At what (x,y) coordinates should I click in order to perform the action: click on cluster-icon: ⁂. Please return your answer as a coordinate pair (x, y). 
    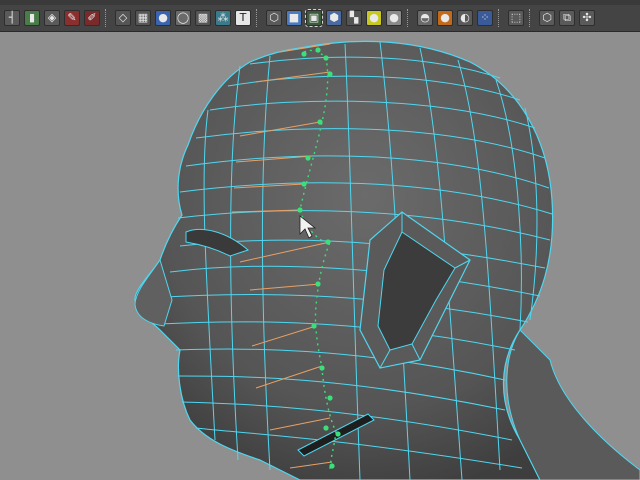
    Looking at the image, I should click on (223, 17).